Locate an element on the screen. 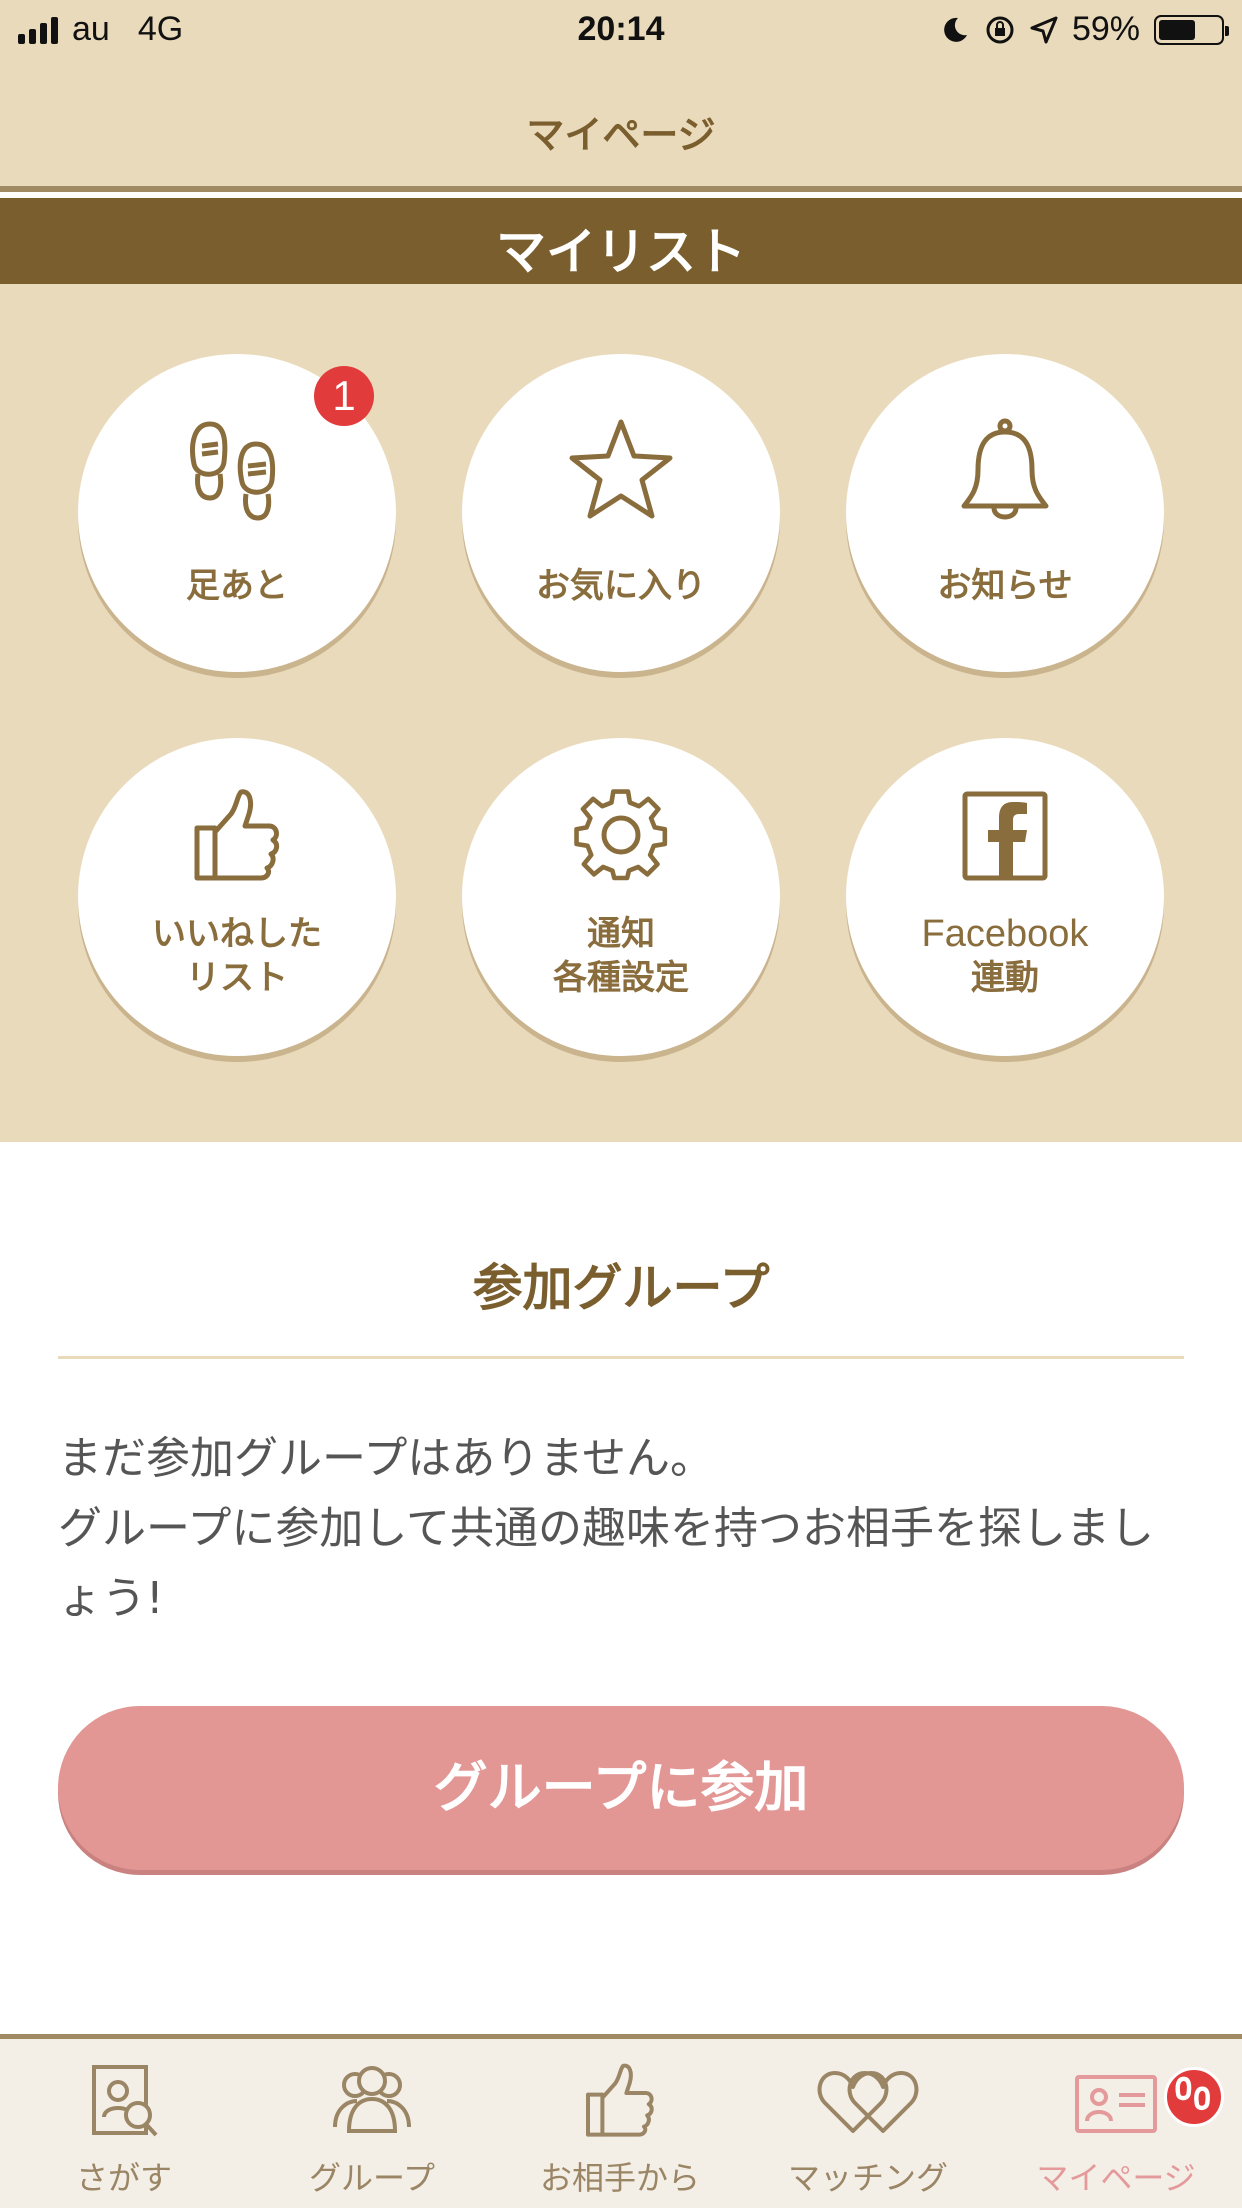 This screenshot has width=1242, height=2209. page-title: マイページ is located at coordinates (621, 135).